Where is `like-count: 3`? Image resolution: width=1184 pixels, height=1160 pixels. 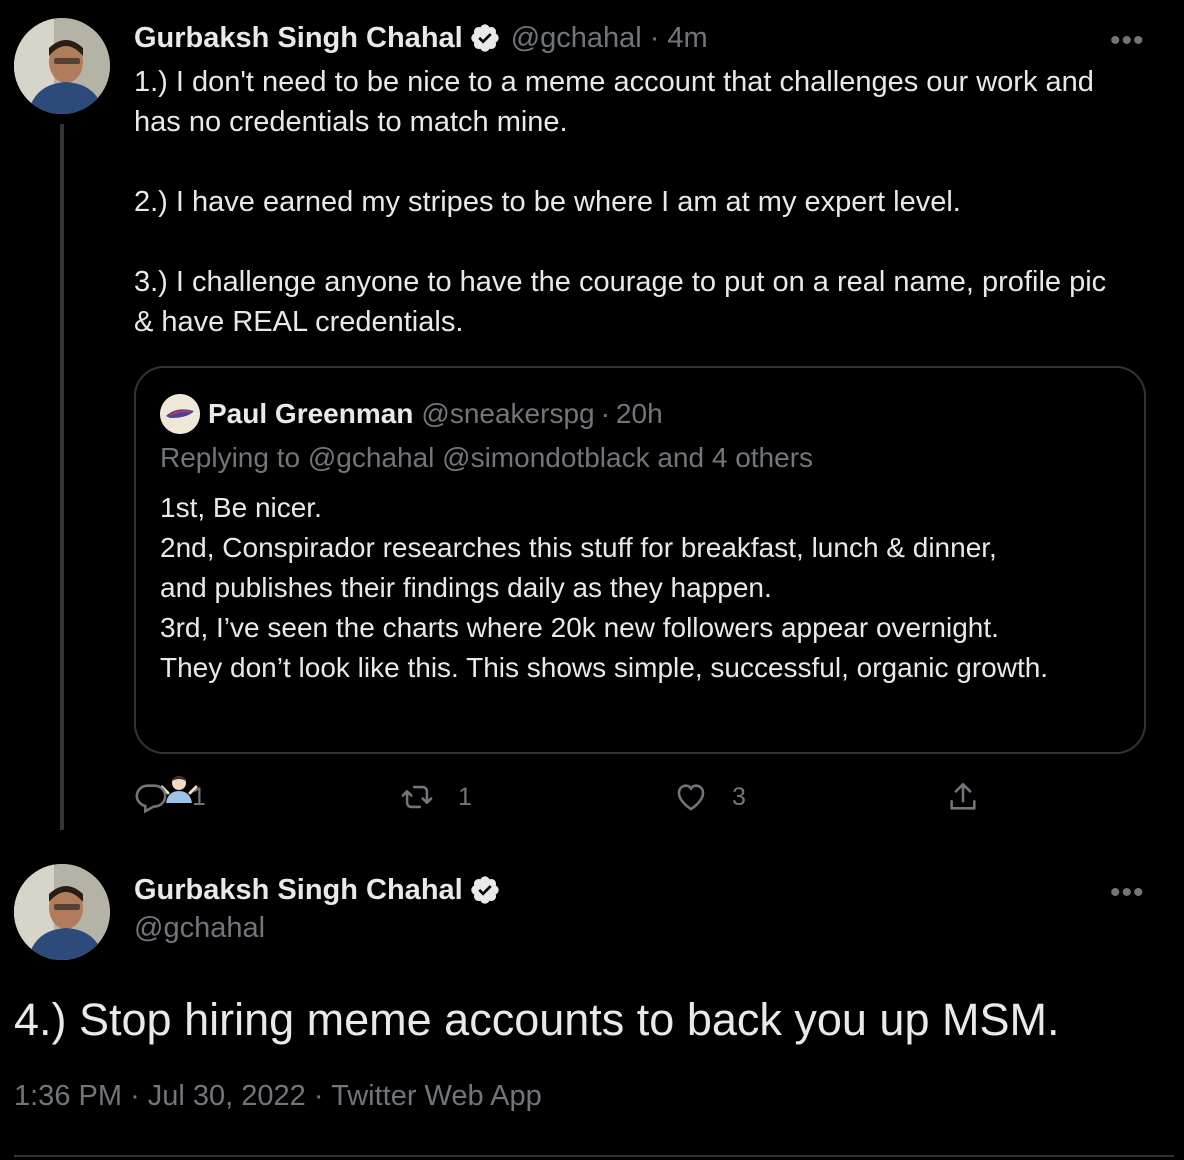
like-count: 3 is located at coordinates (739, 796).